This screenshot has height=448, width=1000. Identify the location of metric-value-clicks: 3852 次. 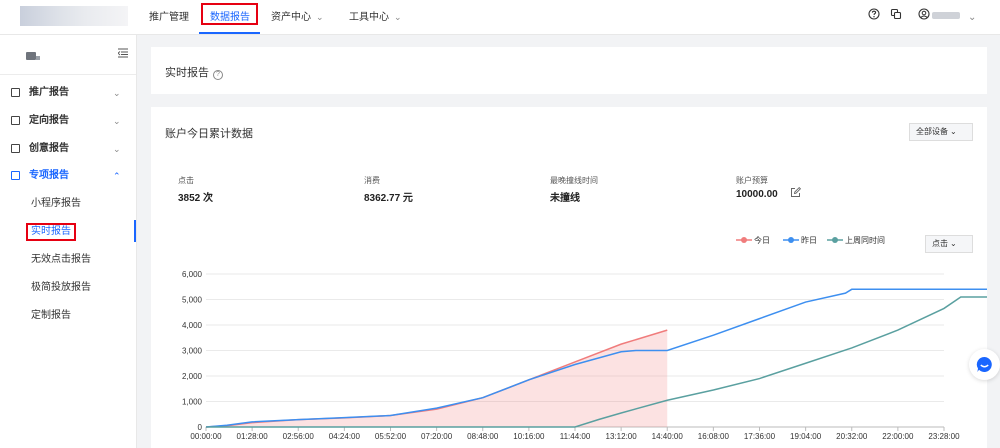
(196, 198).